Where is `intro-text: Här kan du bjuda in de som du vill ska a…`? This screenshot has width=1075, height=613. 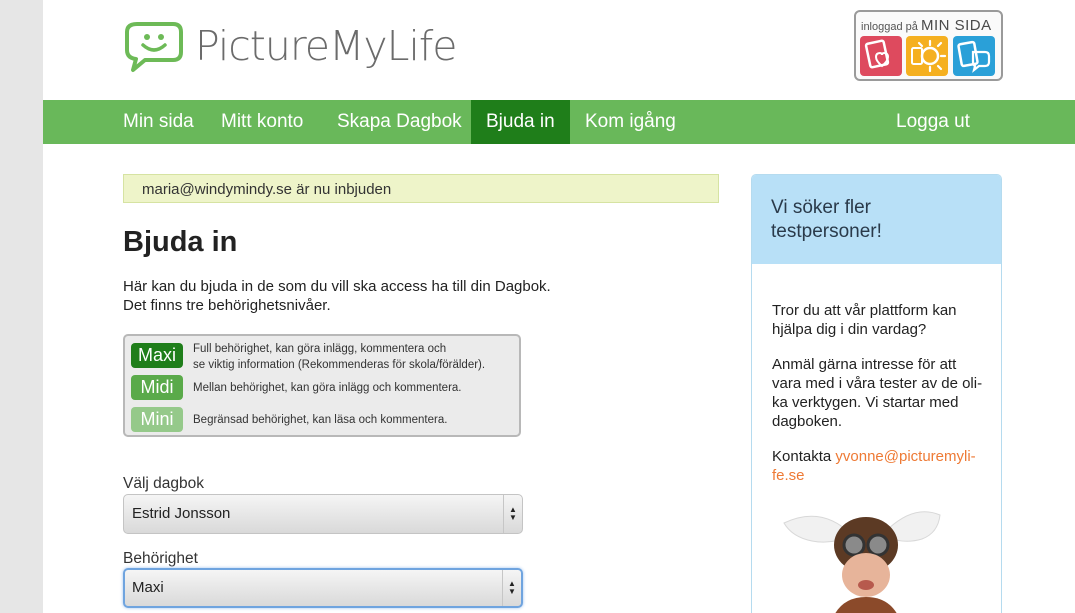
intro-text: Här kan du bjuda in de som du vill ska a… is located at coordinates (337, 296).